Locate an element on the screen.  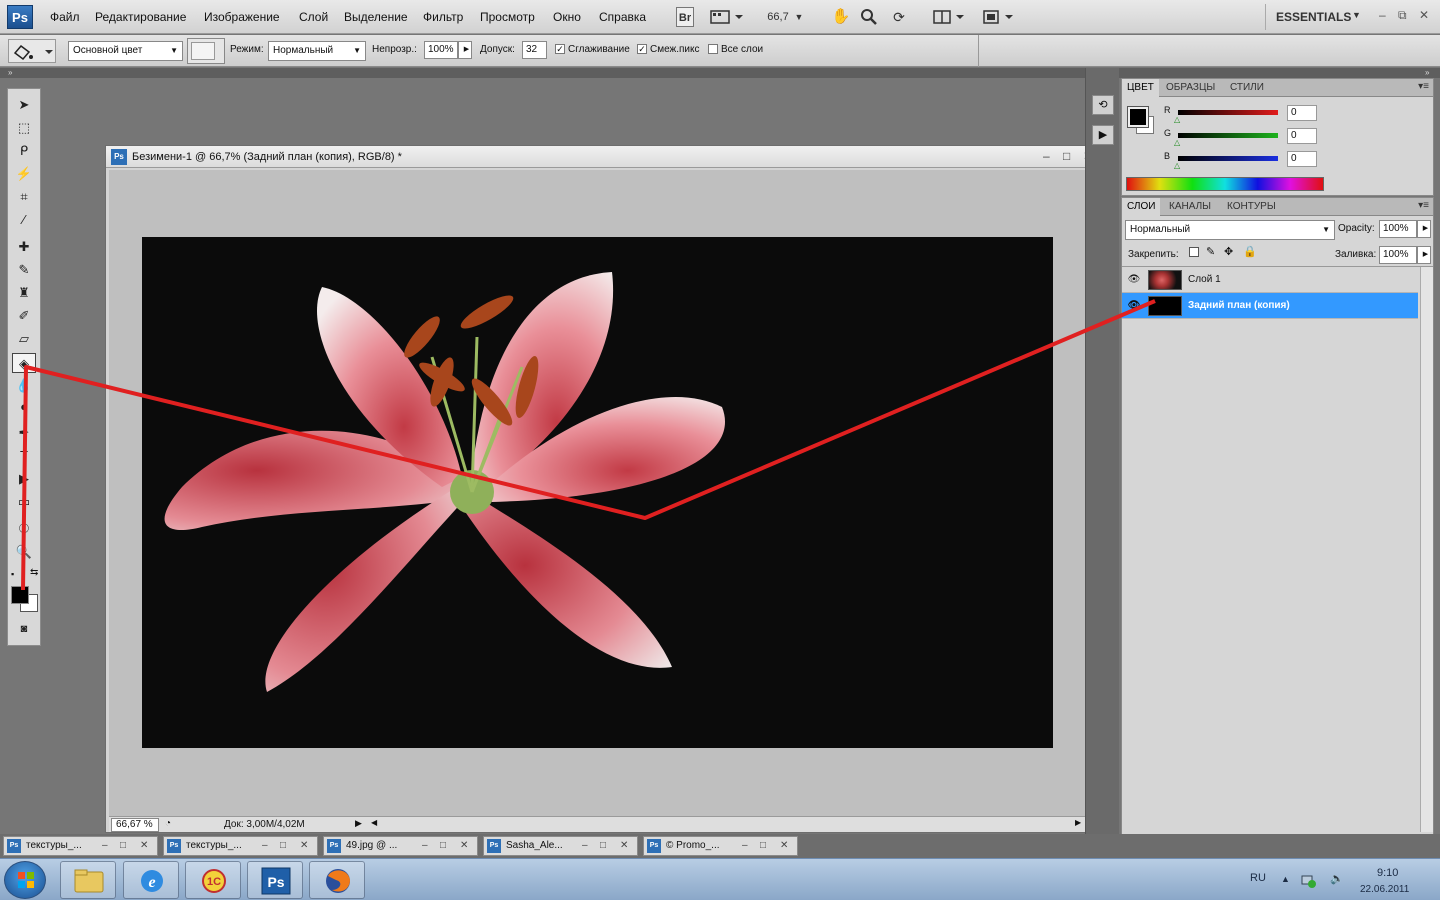
menu-image: Изображение is located at coordinates (242, 17).